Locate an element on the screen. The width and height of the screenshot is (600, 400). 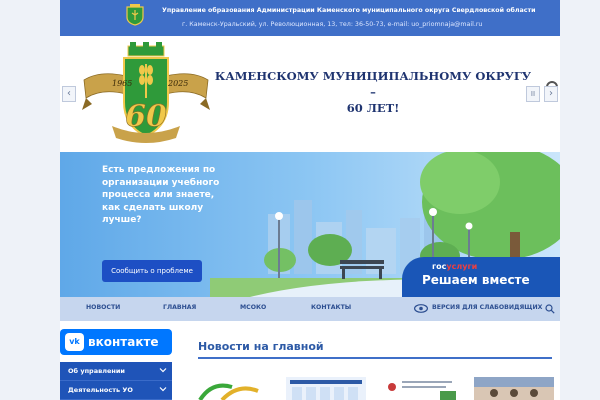
year-end-label: 2025 is located at coordinates (177, 83).